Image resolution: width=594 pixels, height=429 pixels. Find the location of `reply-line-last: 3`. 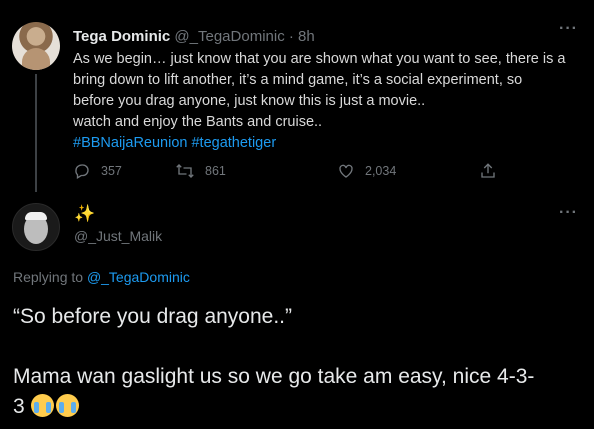

reply-line-last: 3 is located at coordinates (298, 407).